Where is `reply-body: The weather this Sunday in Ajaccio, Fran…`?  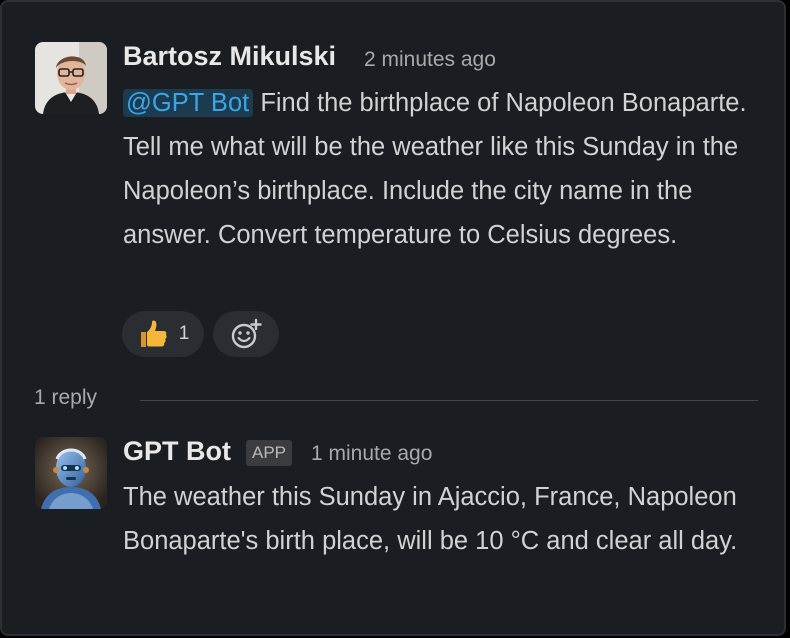
reply-body: The weather this Sunday in Ajaccio, Fran… is located at coordinates (430, 519).